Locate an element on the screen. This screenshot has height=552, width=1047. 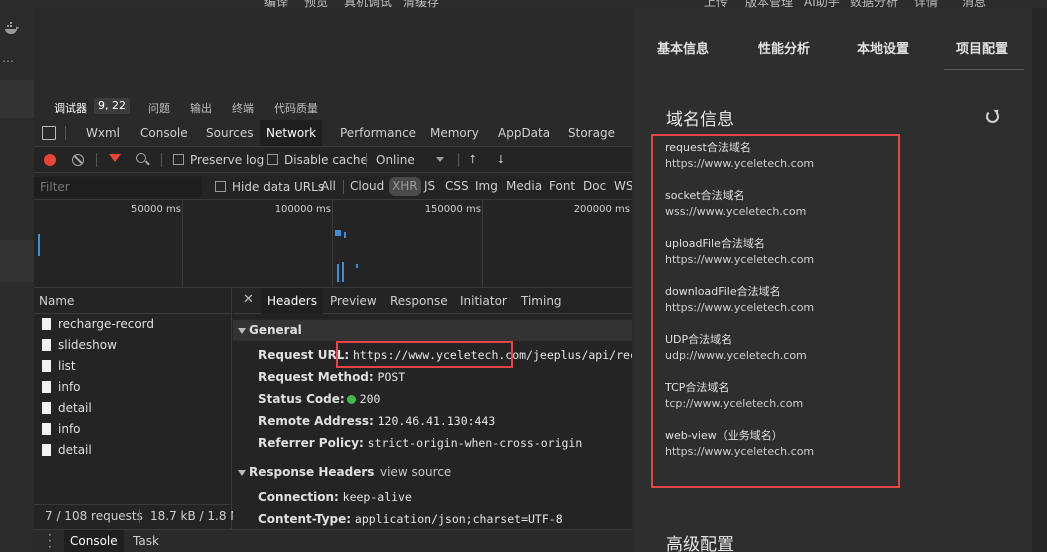
type-filter-font: Font is located at coordinates (562, 186).